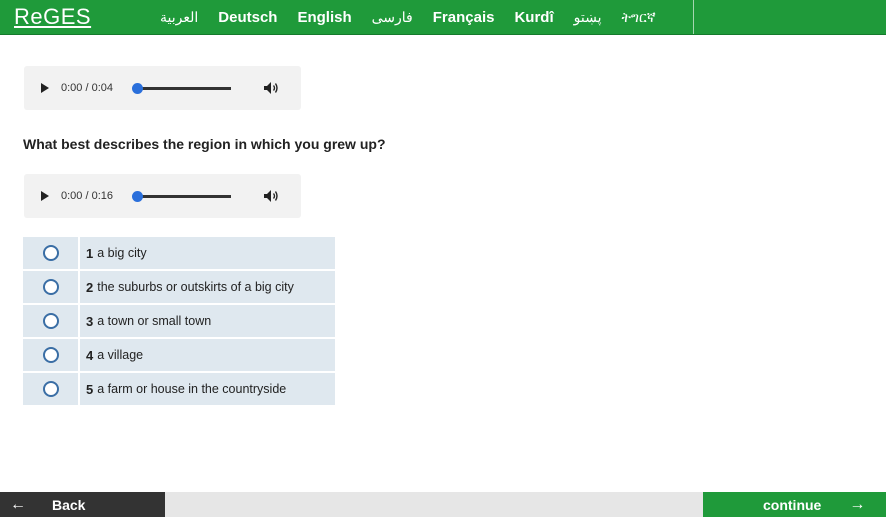 This screenshot has height=517, width=886. What do you see at coordinates (90, 287) in the screenshot?
I see `option-number: 2` at bounding box center [90, 287].